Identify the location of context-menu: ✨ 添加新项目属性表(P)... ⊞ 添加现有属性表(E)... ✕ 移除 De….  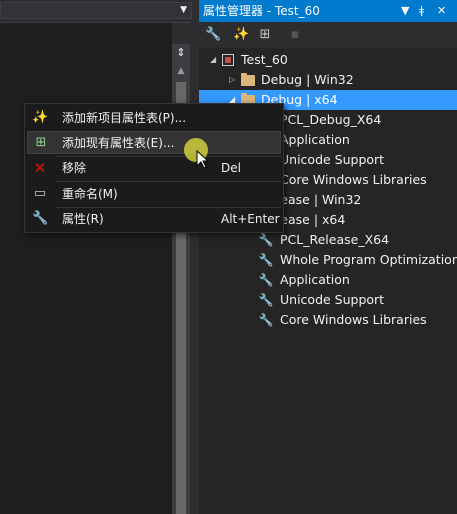
(154, 168).